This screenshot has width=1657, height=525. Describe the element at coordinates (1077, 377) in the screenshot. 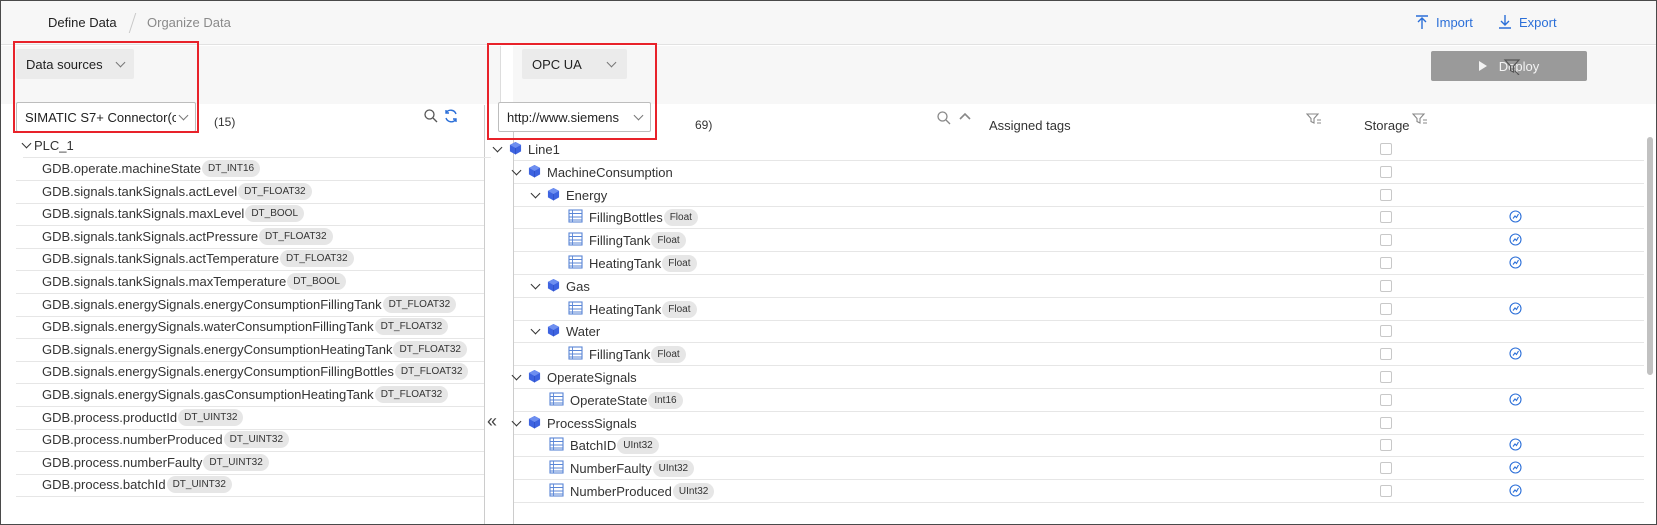

I see `tree-node-object: OperateSignals` at that location.